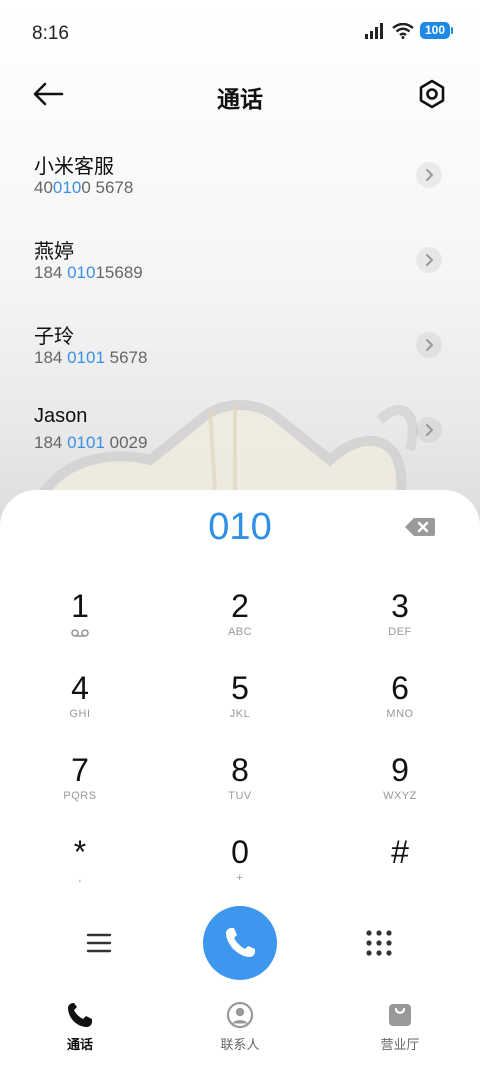 The height and width of the screenshot is (1067, 480). What do you see at coordinates (400, 1028) in the screenshot?
I see `nav-service-hall: 营业厅` at bounding box center [400, 1028].